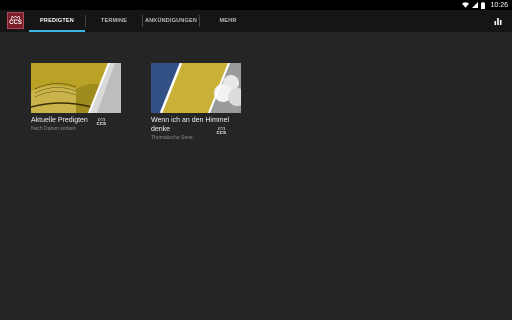  I want to click on tab-label: ANKÜNDIGUNGEN, so click(171, 21).